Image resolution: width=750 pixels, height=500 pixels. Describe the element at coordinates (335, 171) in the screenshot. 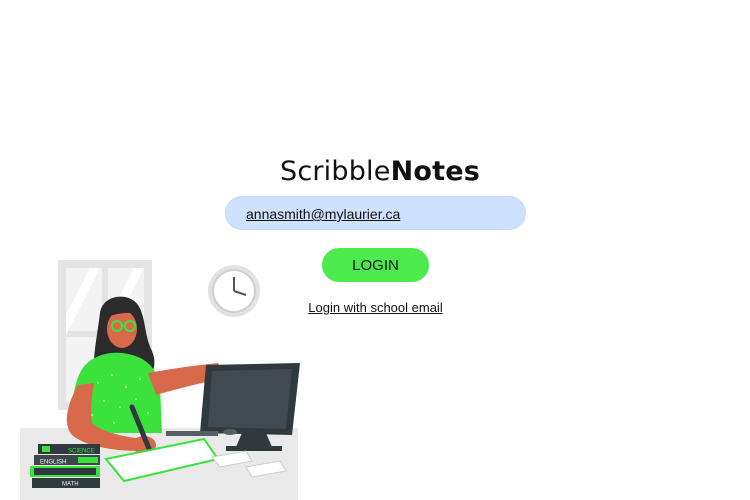

I see `brand-name-regular: Scribble` at that location.